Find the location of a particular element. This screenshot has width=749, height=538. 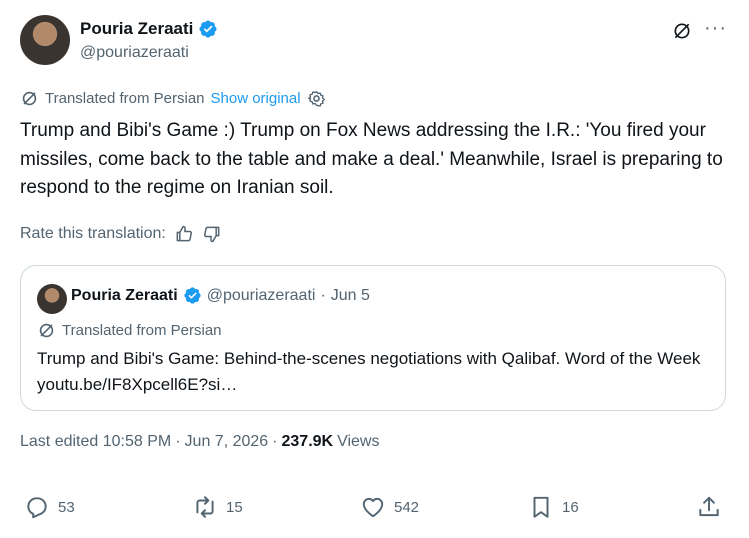

thumbs-up-icon is located at coordinates (184, 234).